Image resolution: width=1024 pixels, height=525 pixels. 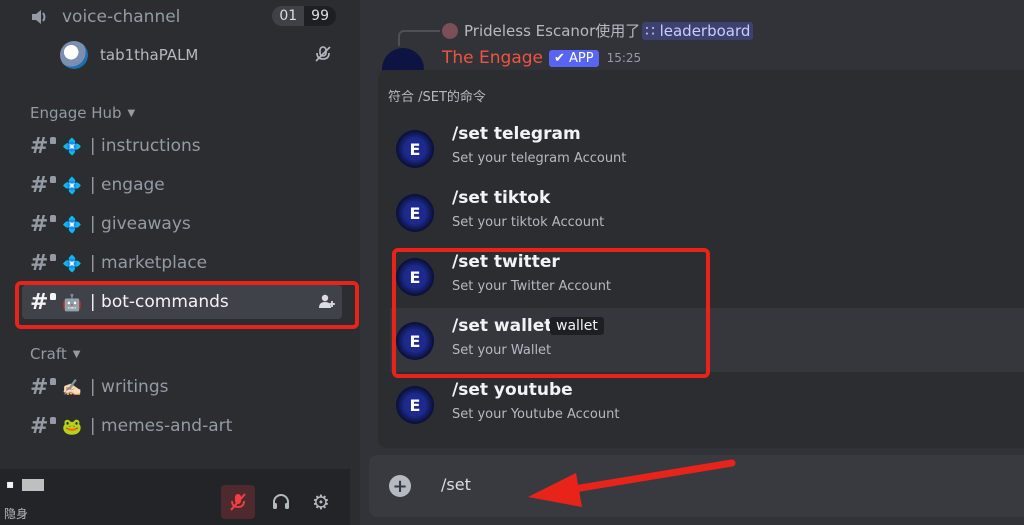 I want to click on speaker-icon, so click(x=39, y=17).